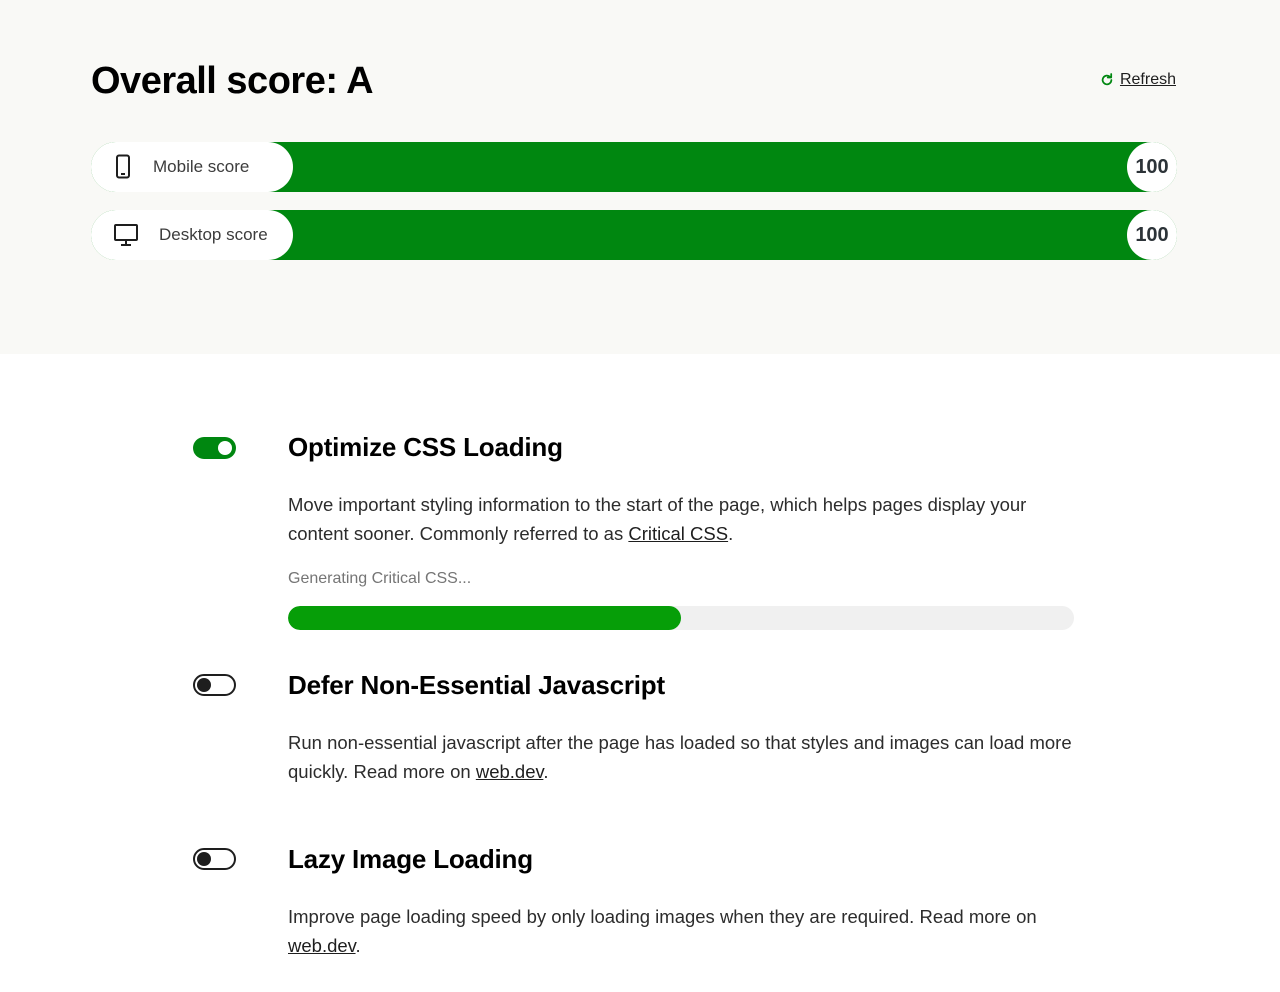 Image resolution: width=1280 pixels, height=992 pixels. What do you see at coordinates (484, 618) in the screenshot?
I see `progress-fill` at bounding box center [484, 618].